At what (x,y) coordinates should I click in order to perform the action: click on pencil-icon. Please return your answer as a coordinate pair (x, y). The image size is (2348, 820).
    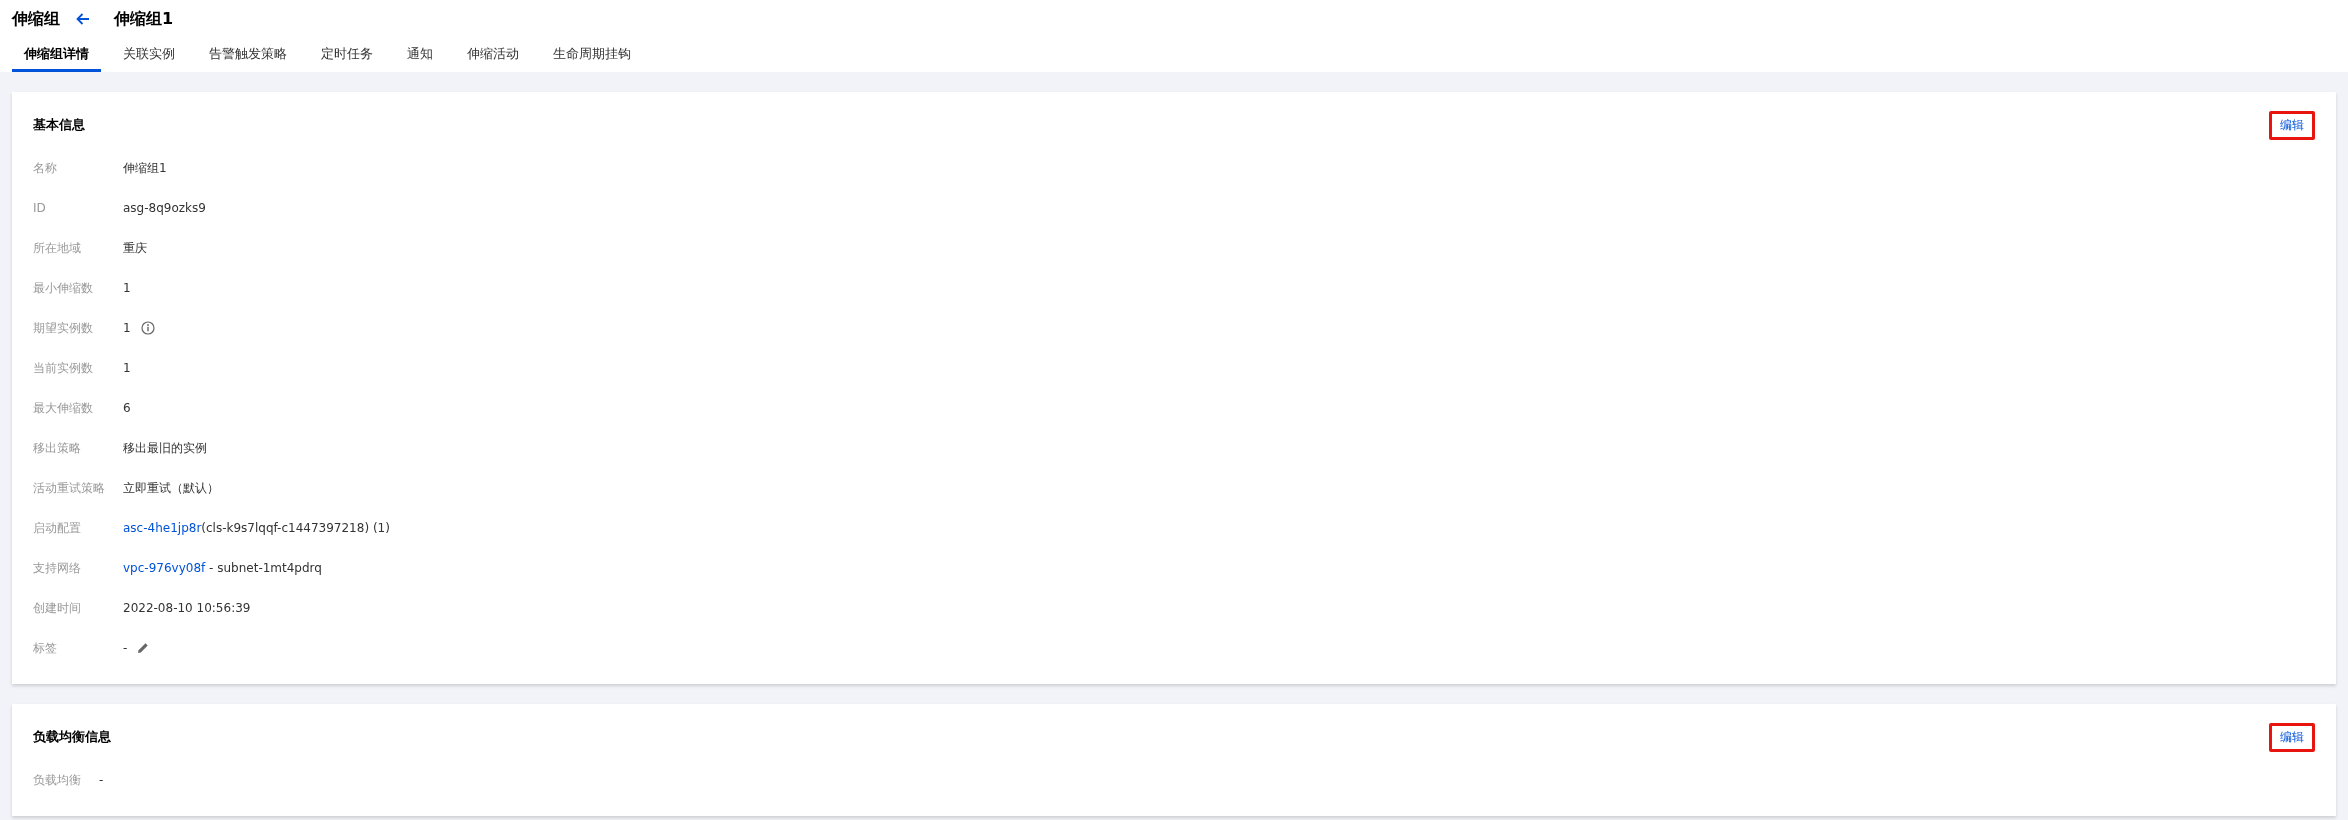
    Looking at the image, I should click on (143, 648).